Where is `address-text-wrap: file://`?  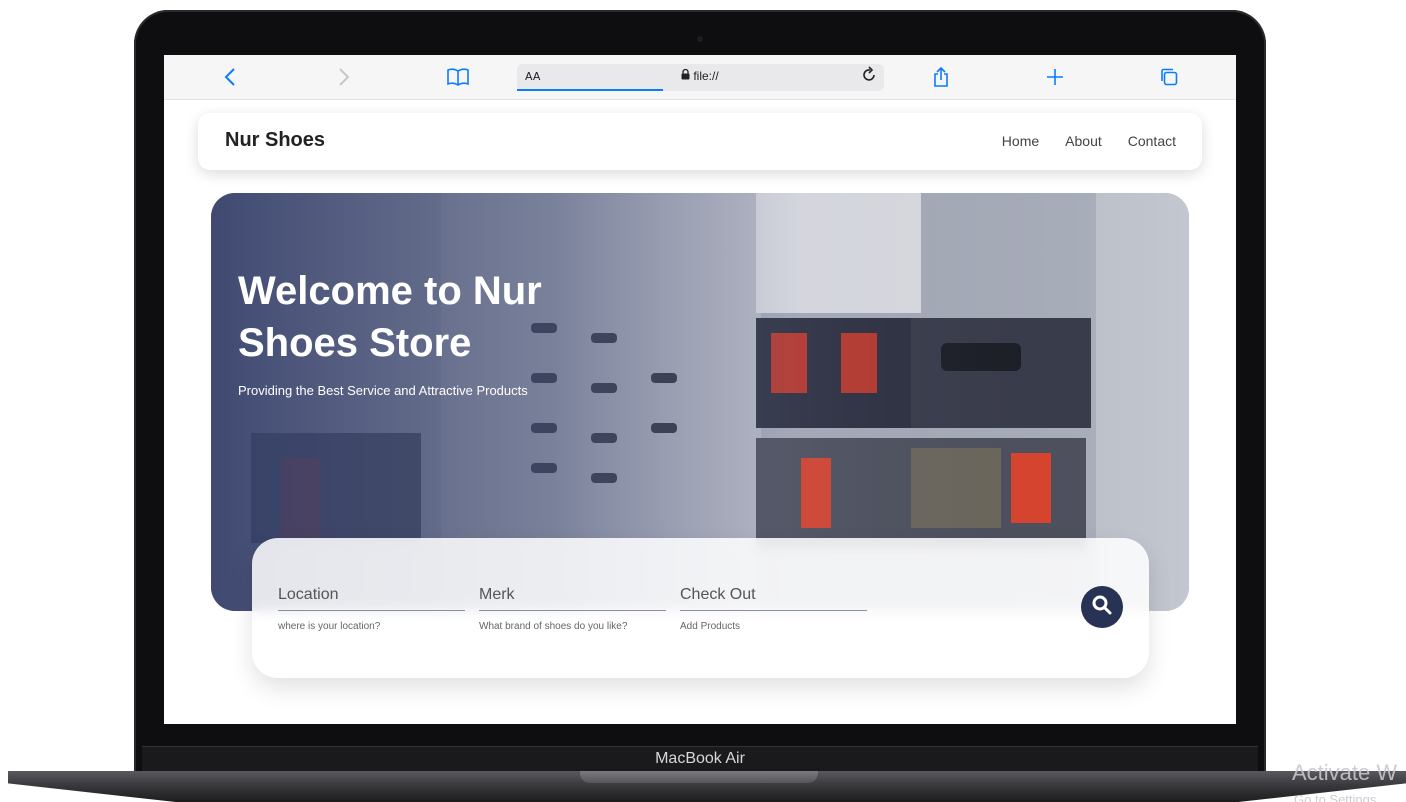
address-text-wrap: file:// is located at coordinates (700, 75).